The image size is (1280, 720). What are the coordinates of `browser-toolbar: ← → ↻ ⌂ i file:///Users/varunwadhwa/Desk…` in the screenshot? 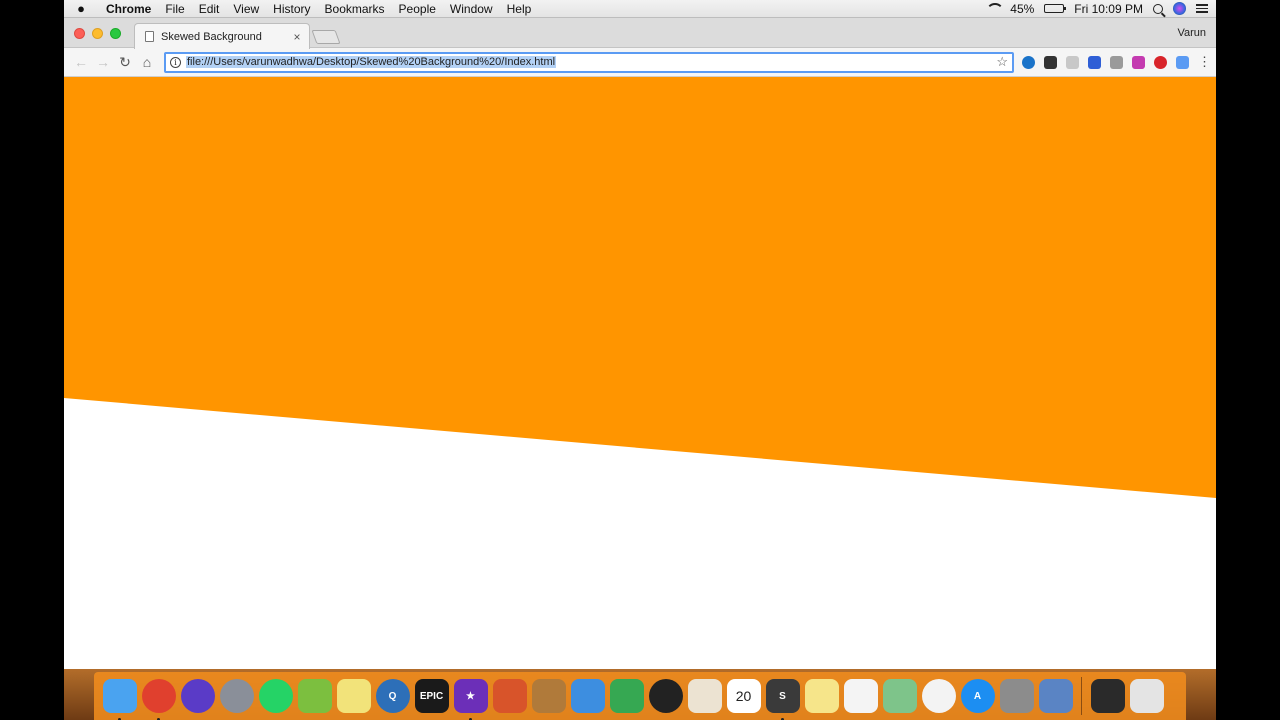 It's located at (640, 62).